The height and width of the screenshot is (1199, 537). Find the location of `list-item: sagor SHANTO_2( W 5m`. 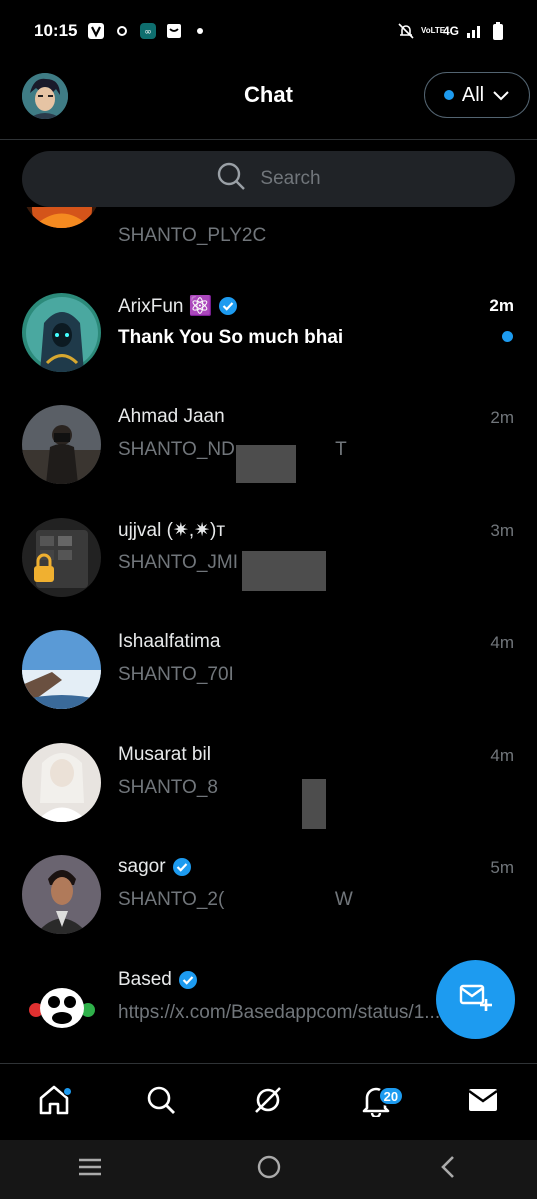

list-item: sagor SHANTO_2( W 5m is located at coordinates (268, 899).